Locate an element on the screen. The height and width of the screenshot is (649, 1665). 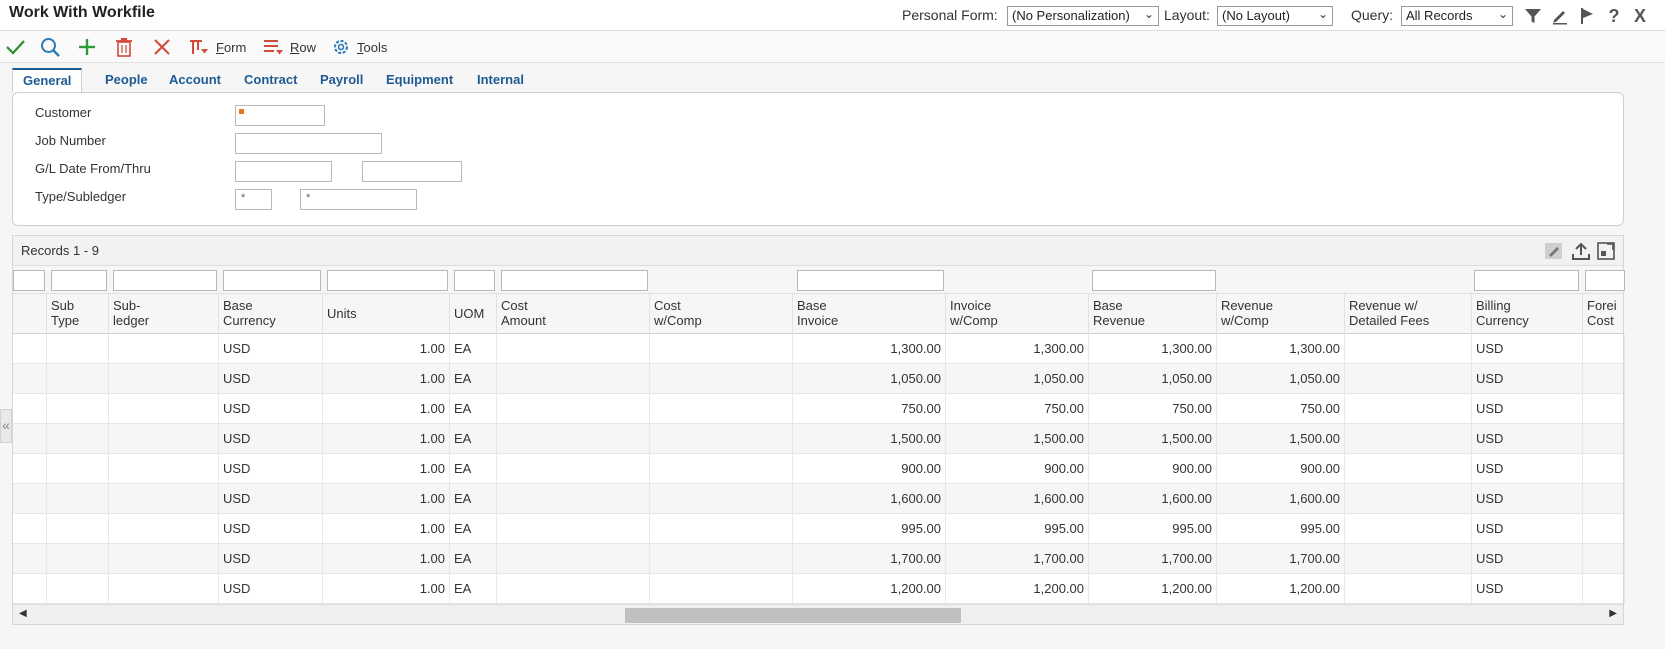
column-header-foreign-cost: Forei Cost is located at coordinates (1604, 314).